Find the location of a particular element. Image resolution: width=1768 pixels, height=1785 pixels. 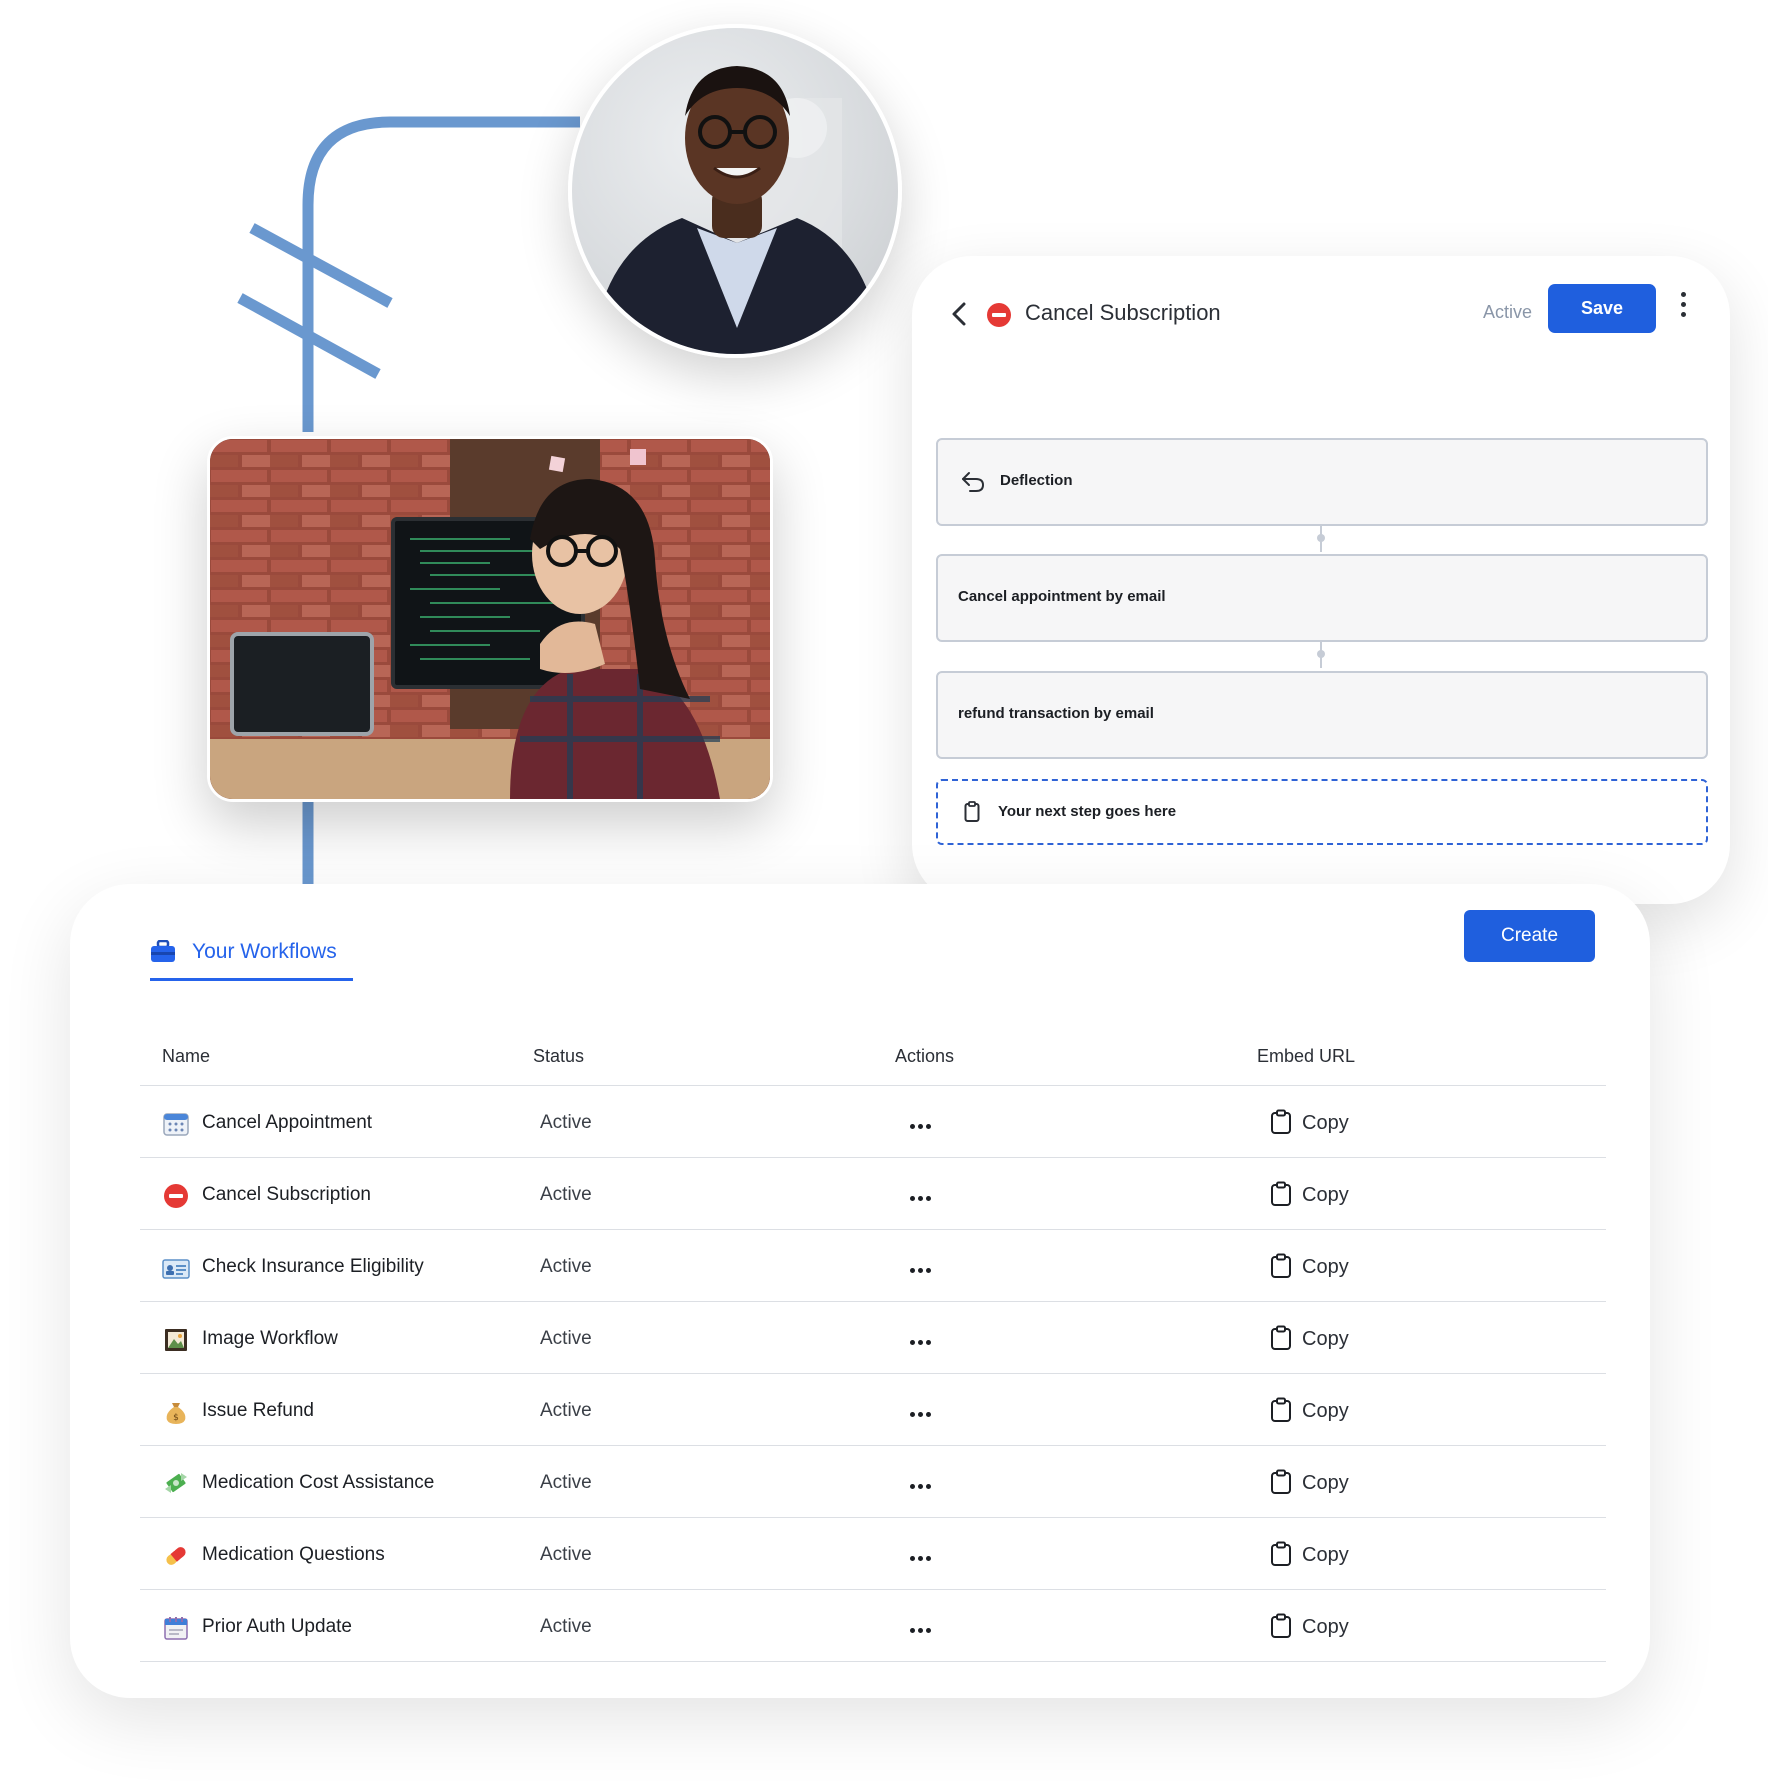

table-row: Check Insurance Eligibility Active Copy is located at coordinates (873, 1266).